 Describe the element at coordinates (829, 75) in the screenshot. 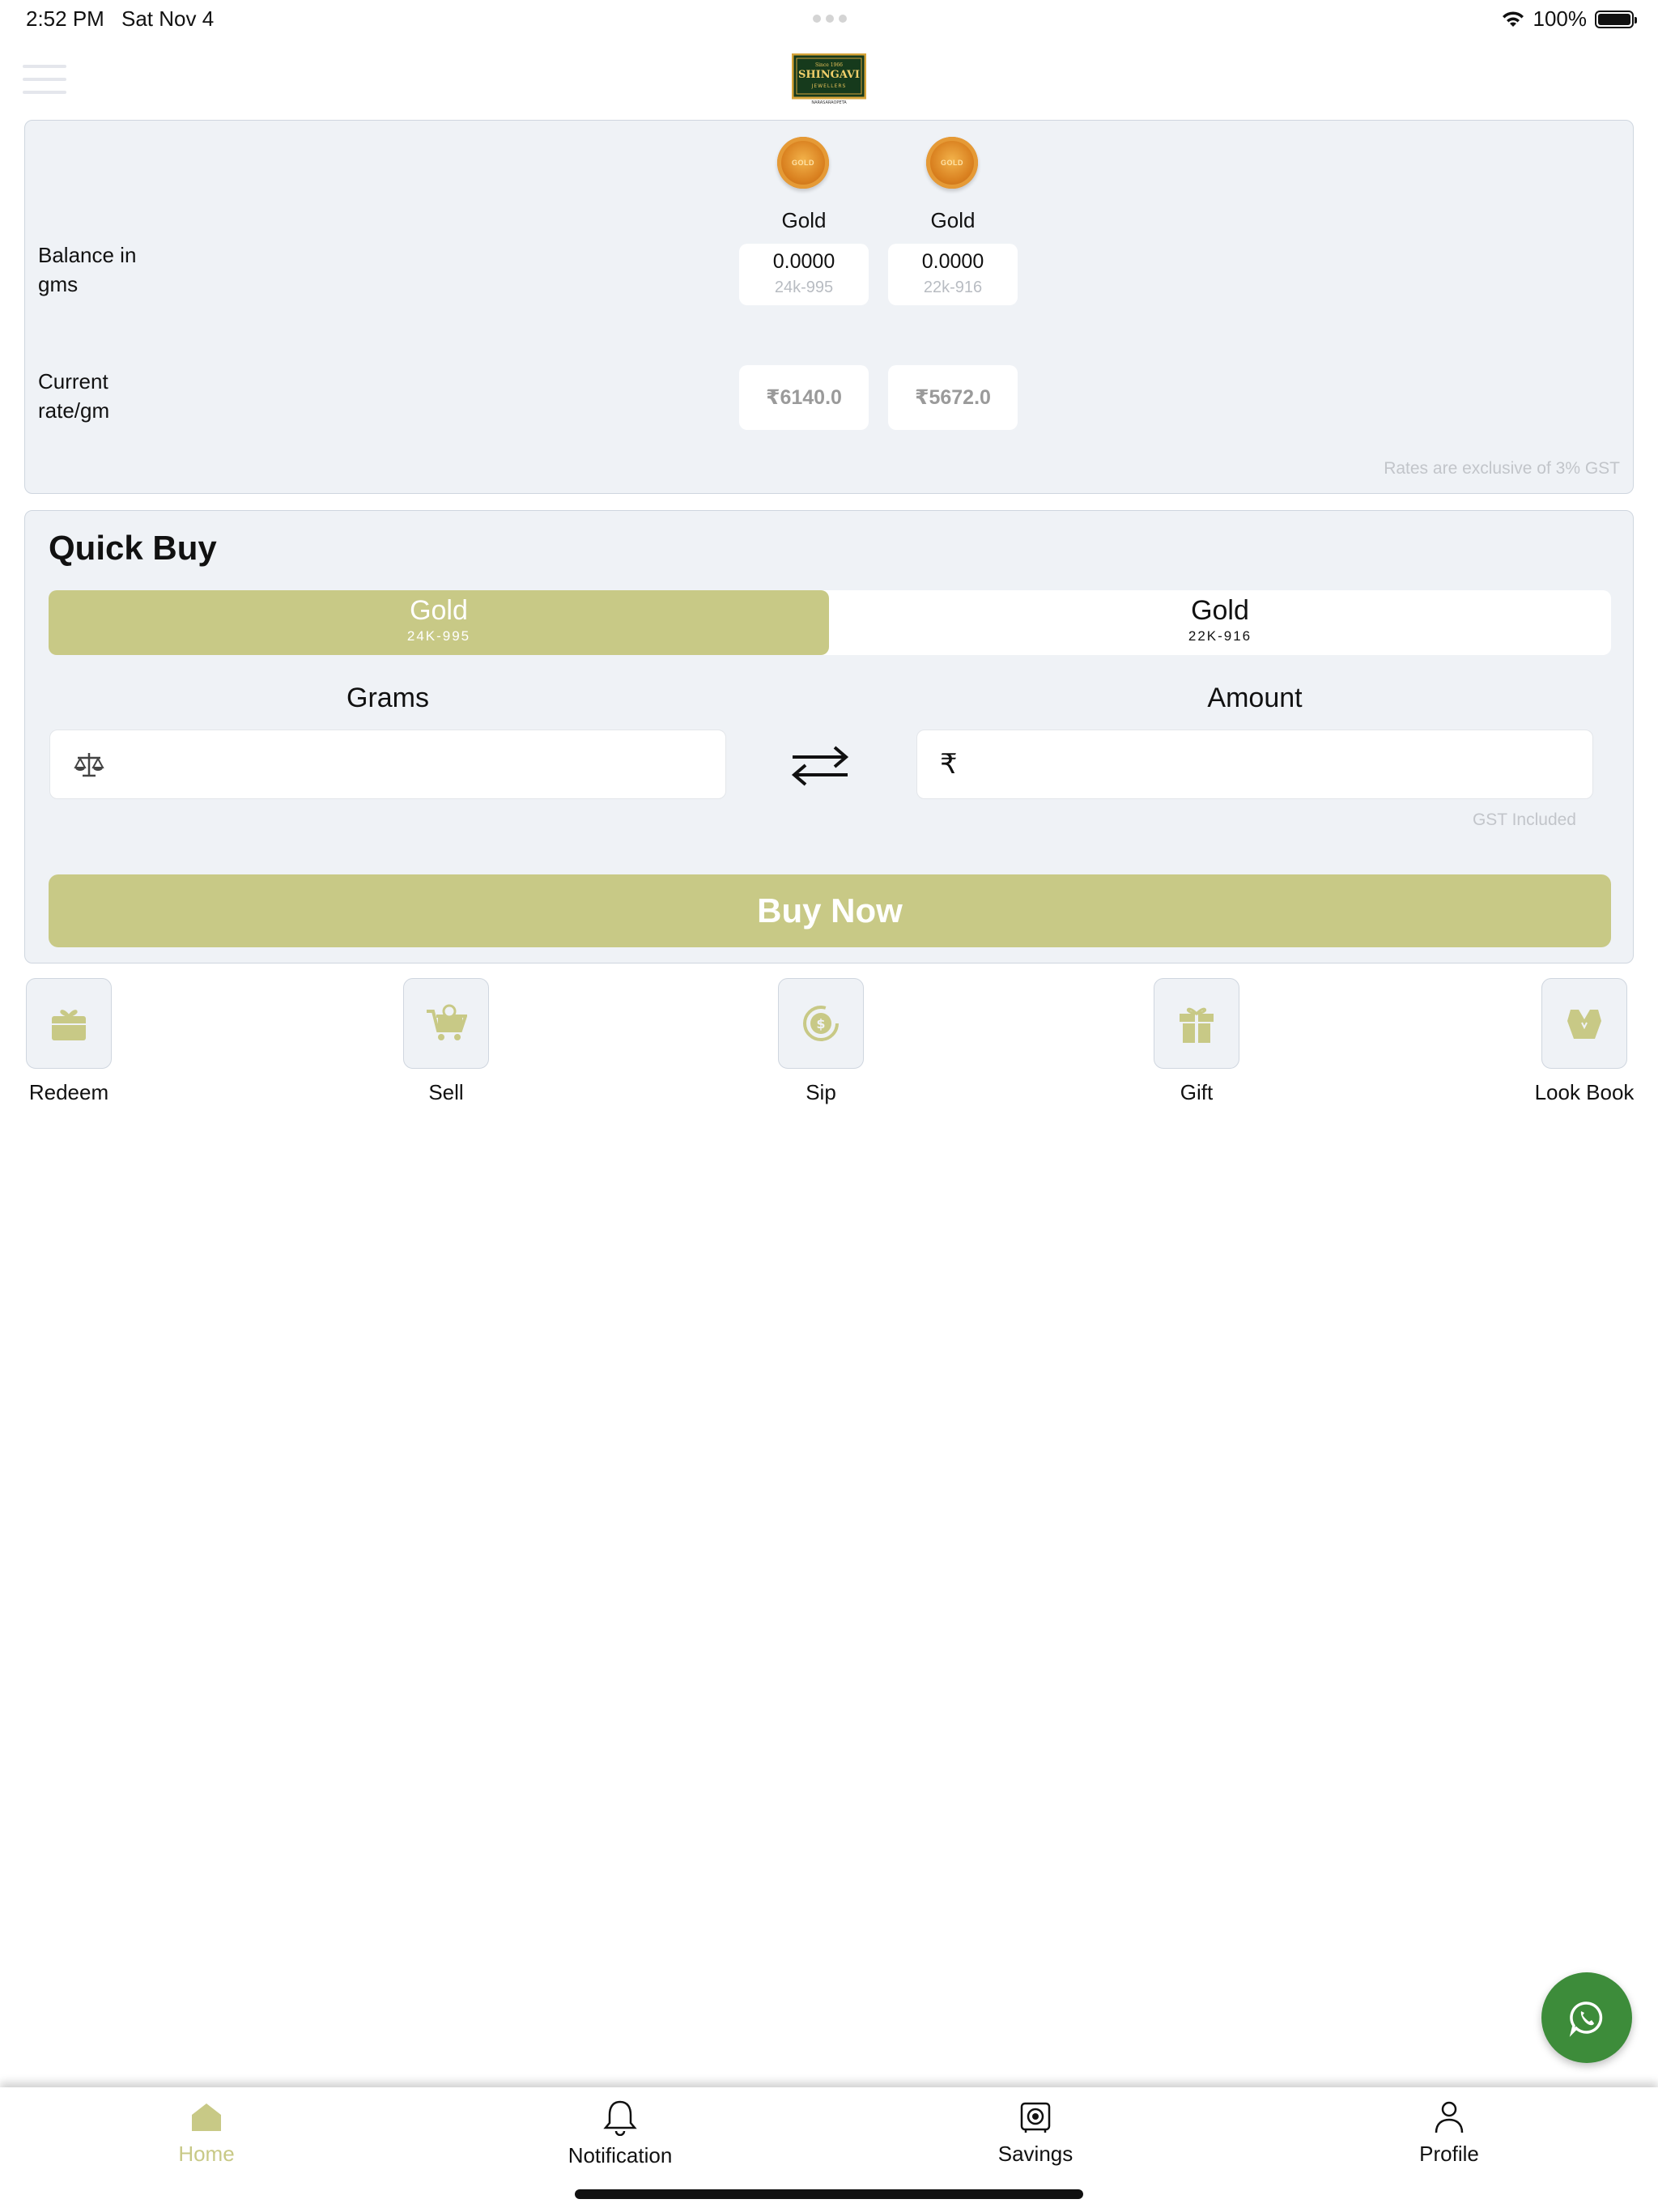

I see `svg-text: SHINGAVI` at that location.